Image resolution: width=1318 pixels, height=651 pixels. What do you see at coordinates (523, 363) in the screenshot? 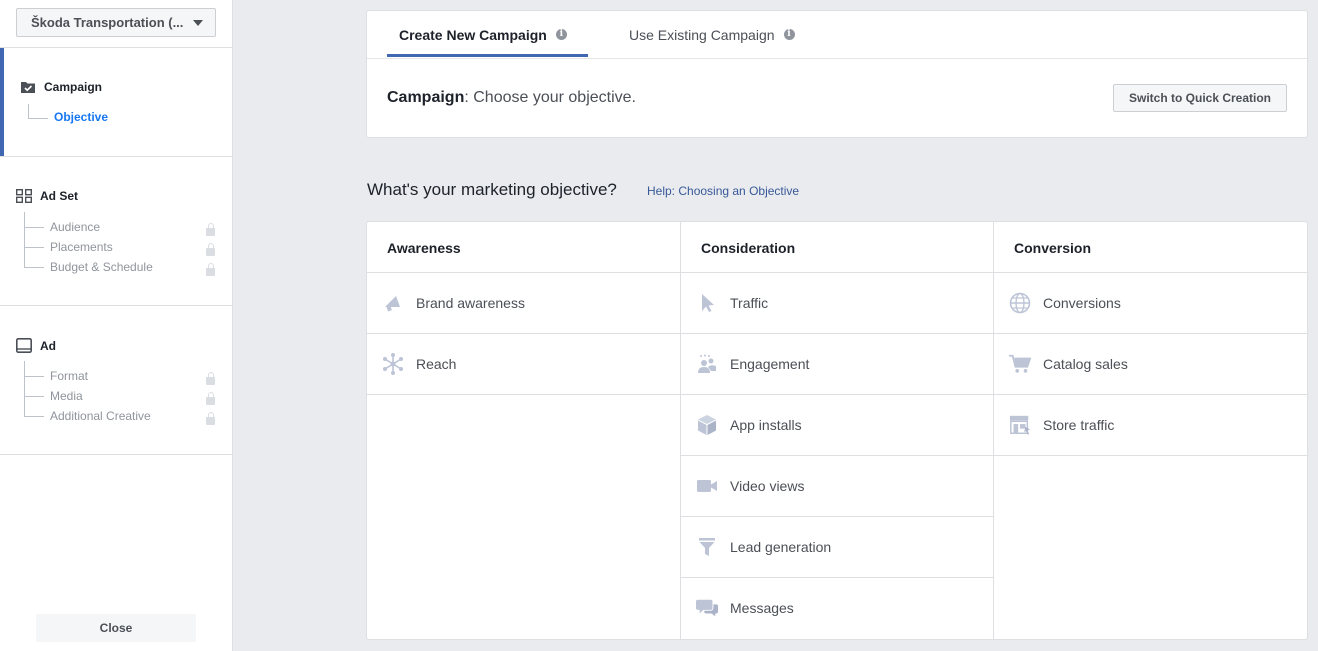
I see `objective-reach: Reach` at bounding box center [523, 363].